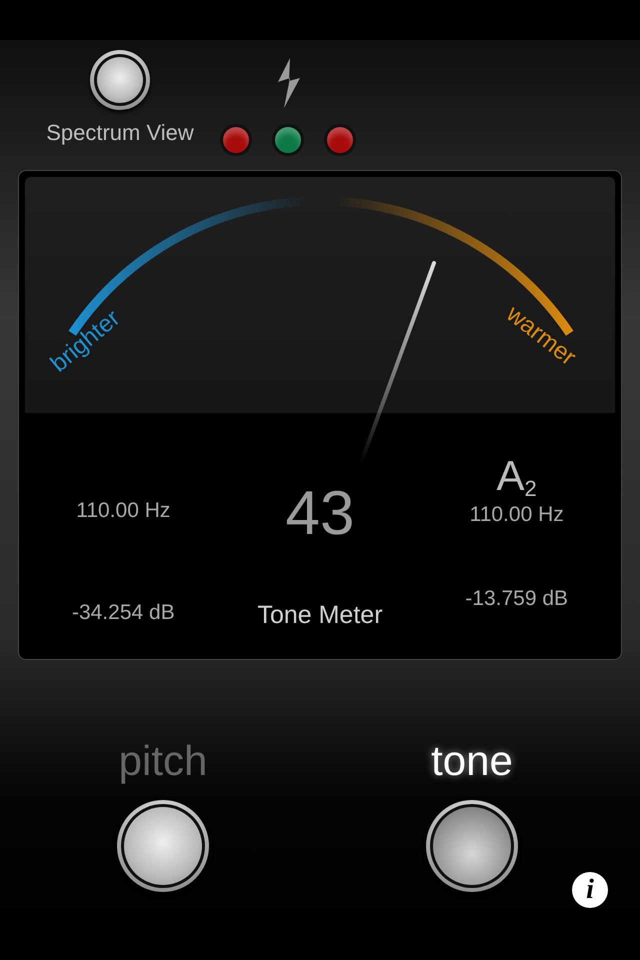 Image resolution: width=640 pixels, height=960 pixels. I want to click on spectrum-view-label: Spectrum View, so click(120, 133).